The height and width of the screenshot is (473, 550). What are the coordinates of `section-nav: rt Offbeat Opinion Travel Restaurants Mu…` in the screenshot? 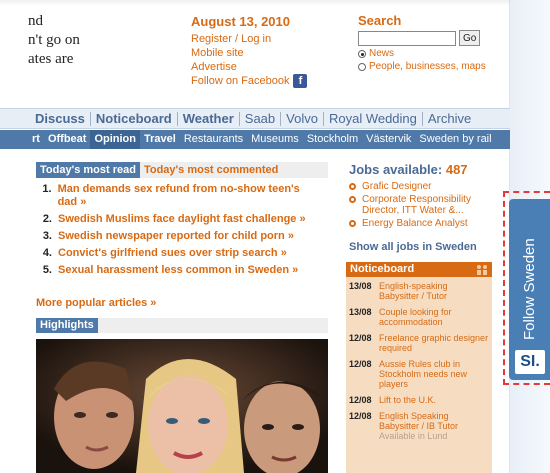 It's located at (255, 139).